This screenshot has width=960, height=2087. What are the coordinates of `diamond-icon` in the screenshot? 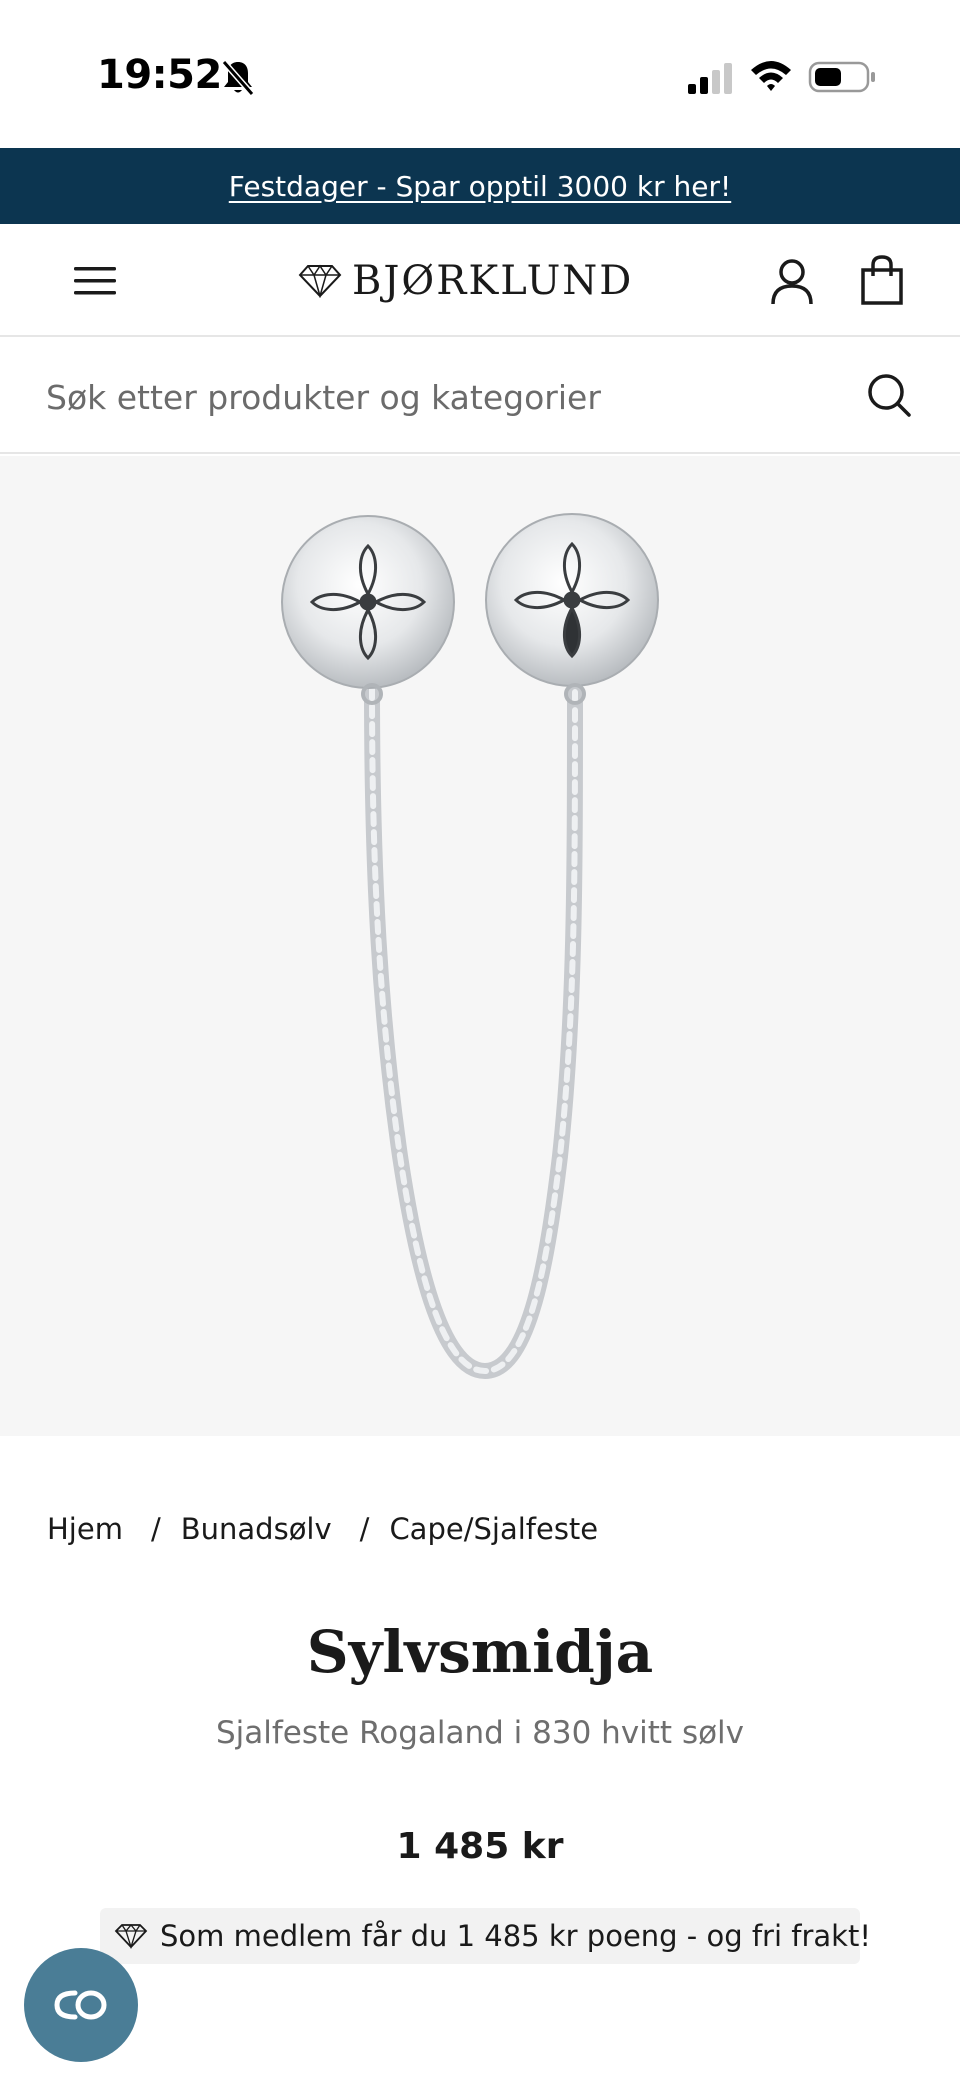 It's located at (131, 1936).